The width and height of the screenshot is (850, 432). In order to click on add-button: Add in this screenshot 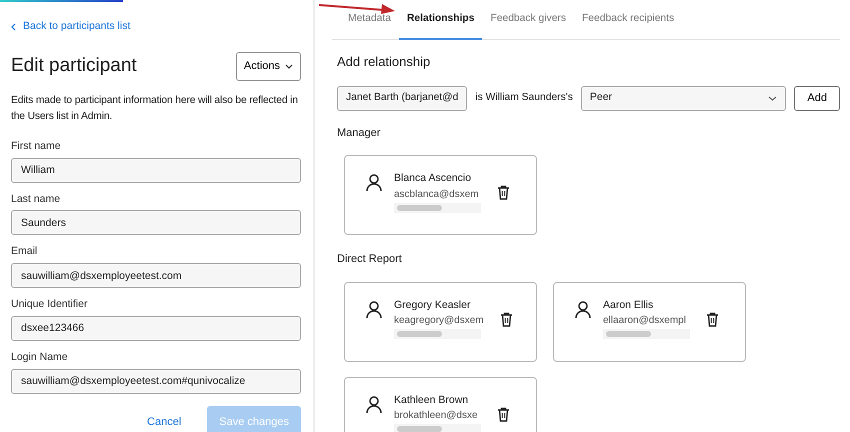, I will do `click(817, 98)`.